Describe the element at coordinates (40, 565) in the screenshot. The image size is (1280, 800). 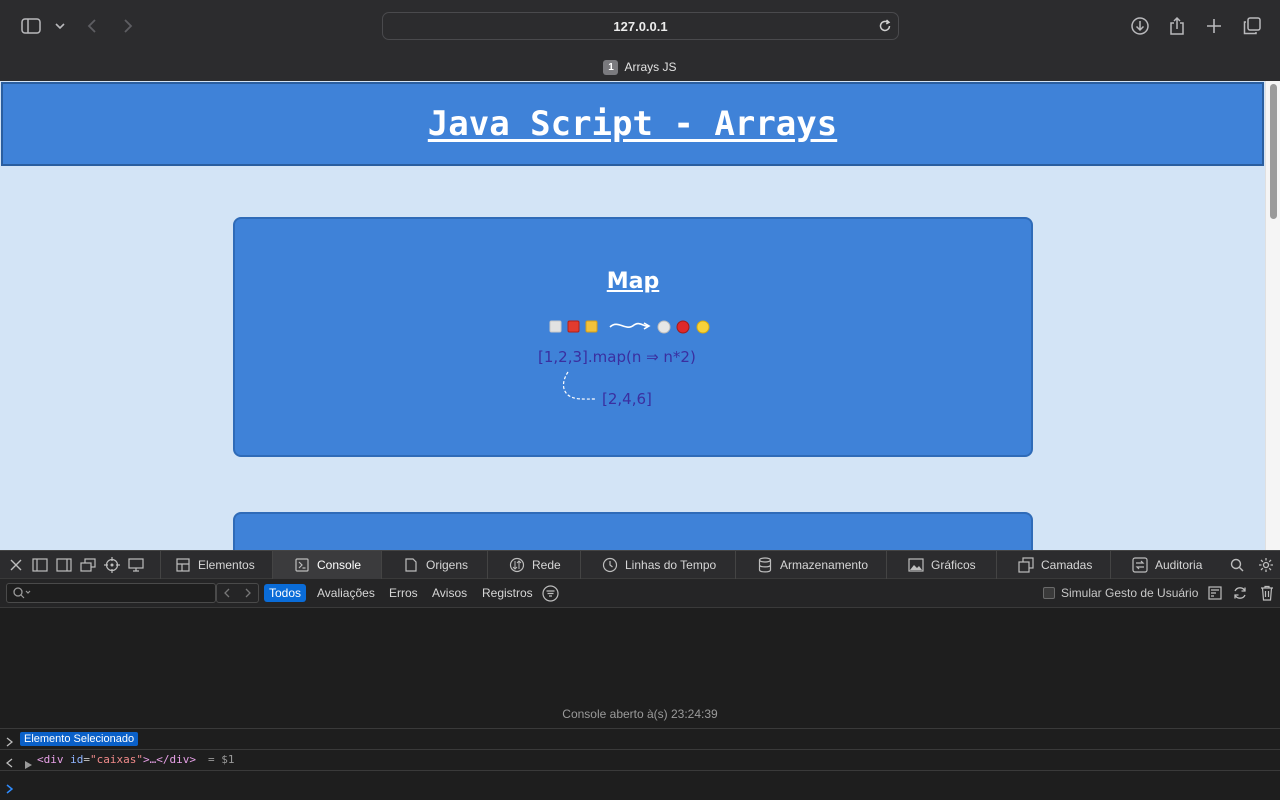
I see `dock-bottom-icon` at that location.